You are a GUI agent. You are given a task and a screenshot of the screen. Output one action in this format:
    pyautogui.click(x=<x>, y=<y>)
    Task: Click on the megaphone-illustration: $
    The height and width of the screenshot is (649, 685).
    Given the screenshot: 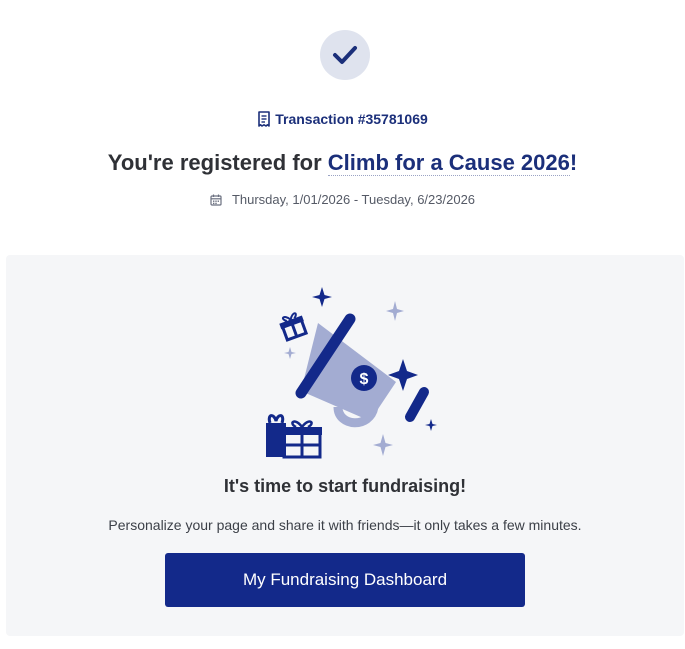 What is the action you would take?
    pyautogui.click(x=351, y=373)
    